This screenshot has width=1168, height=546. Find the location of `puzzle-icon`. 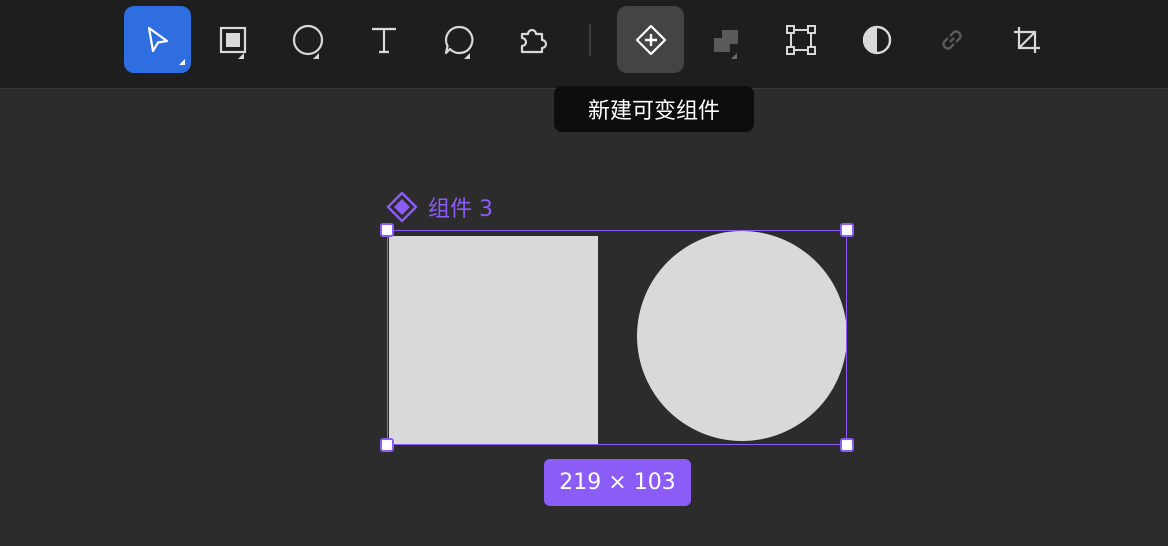

puzzle-icon is located at coordinates (533, 40).